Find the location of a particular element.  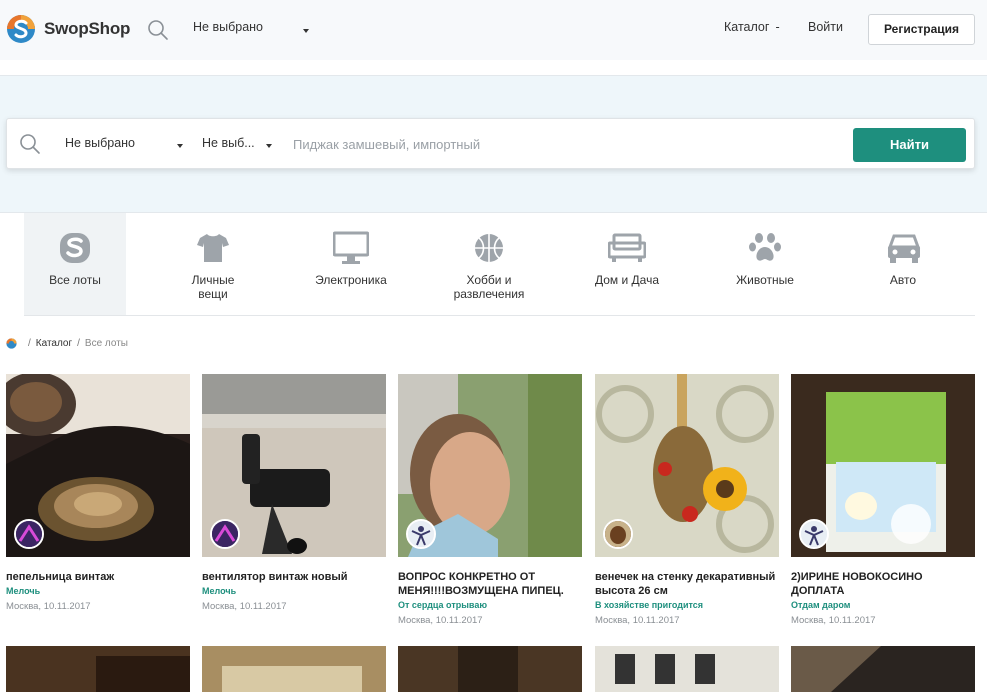

catalog-dropdown-marker: - is located at coordinates (777, 27).